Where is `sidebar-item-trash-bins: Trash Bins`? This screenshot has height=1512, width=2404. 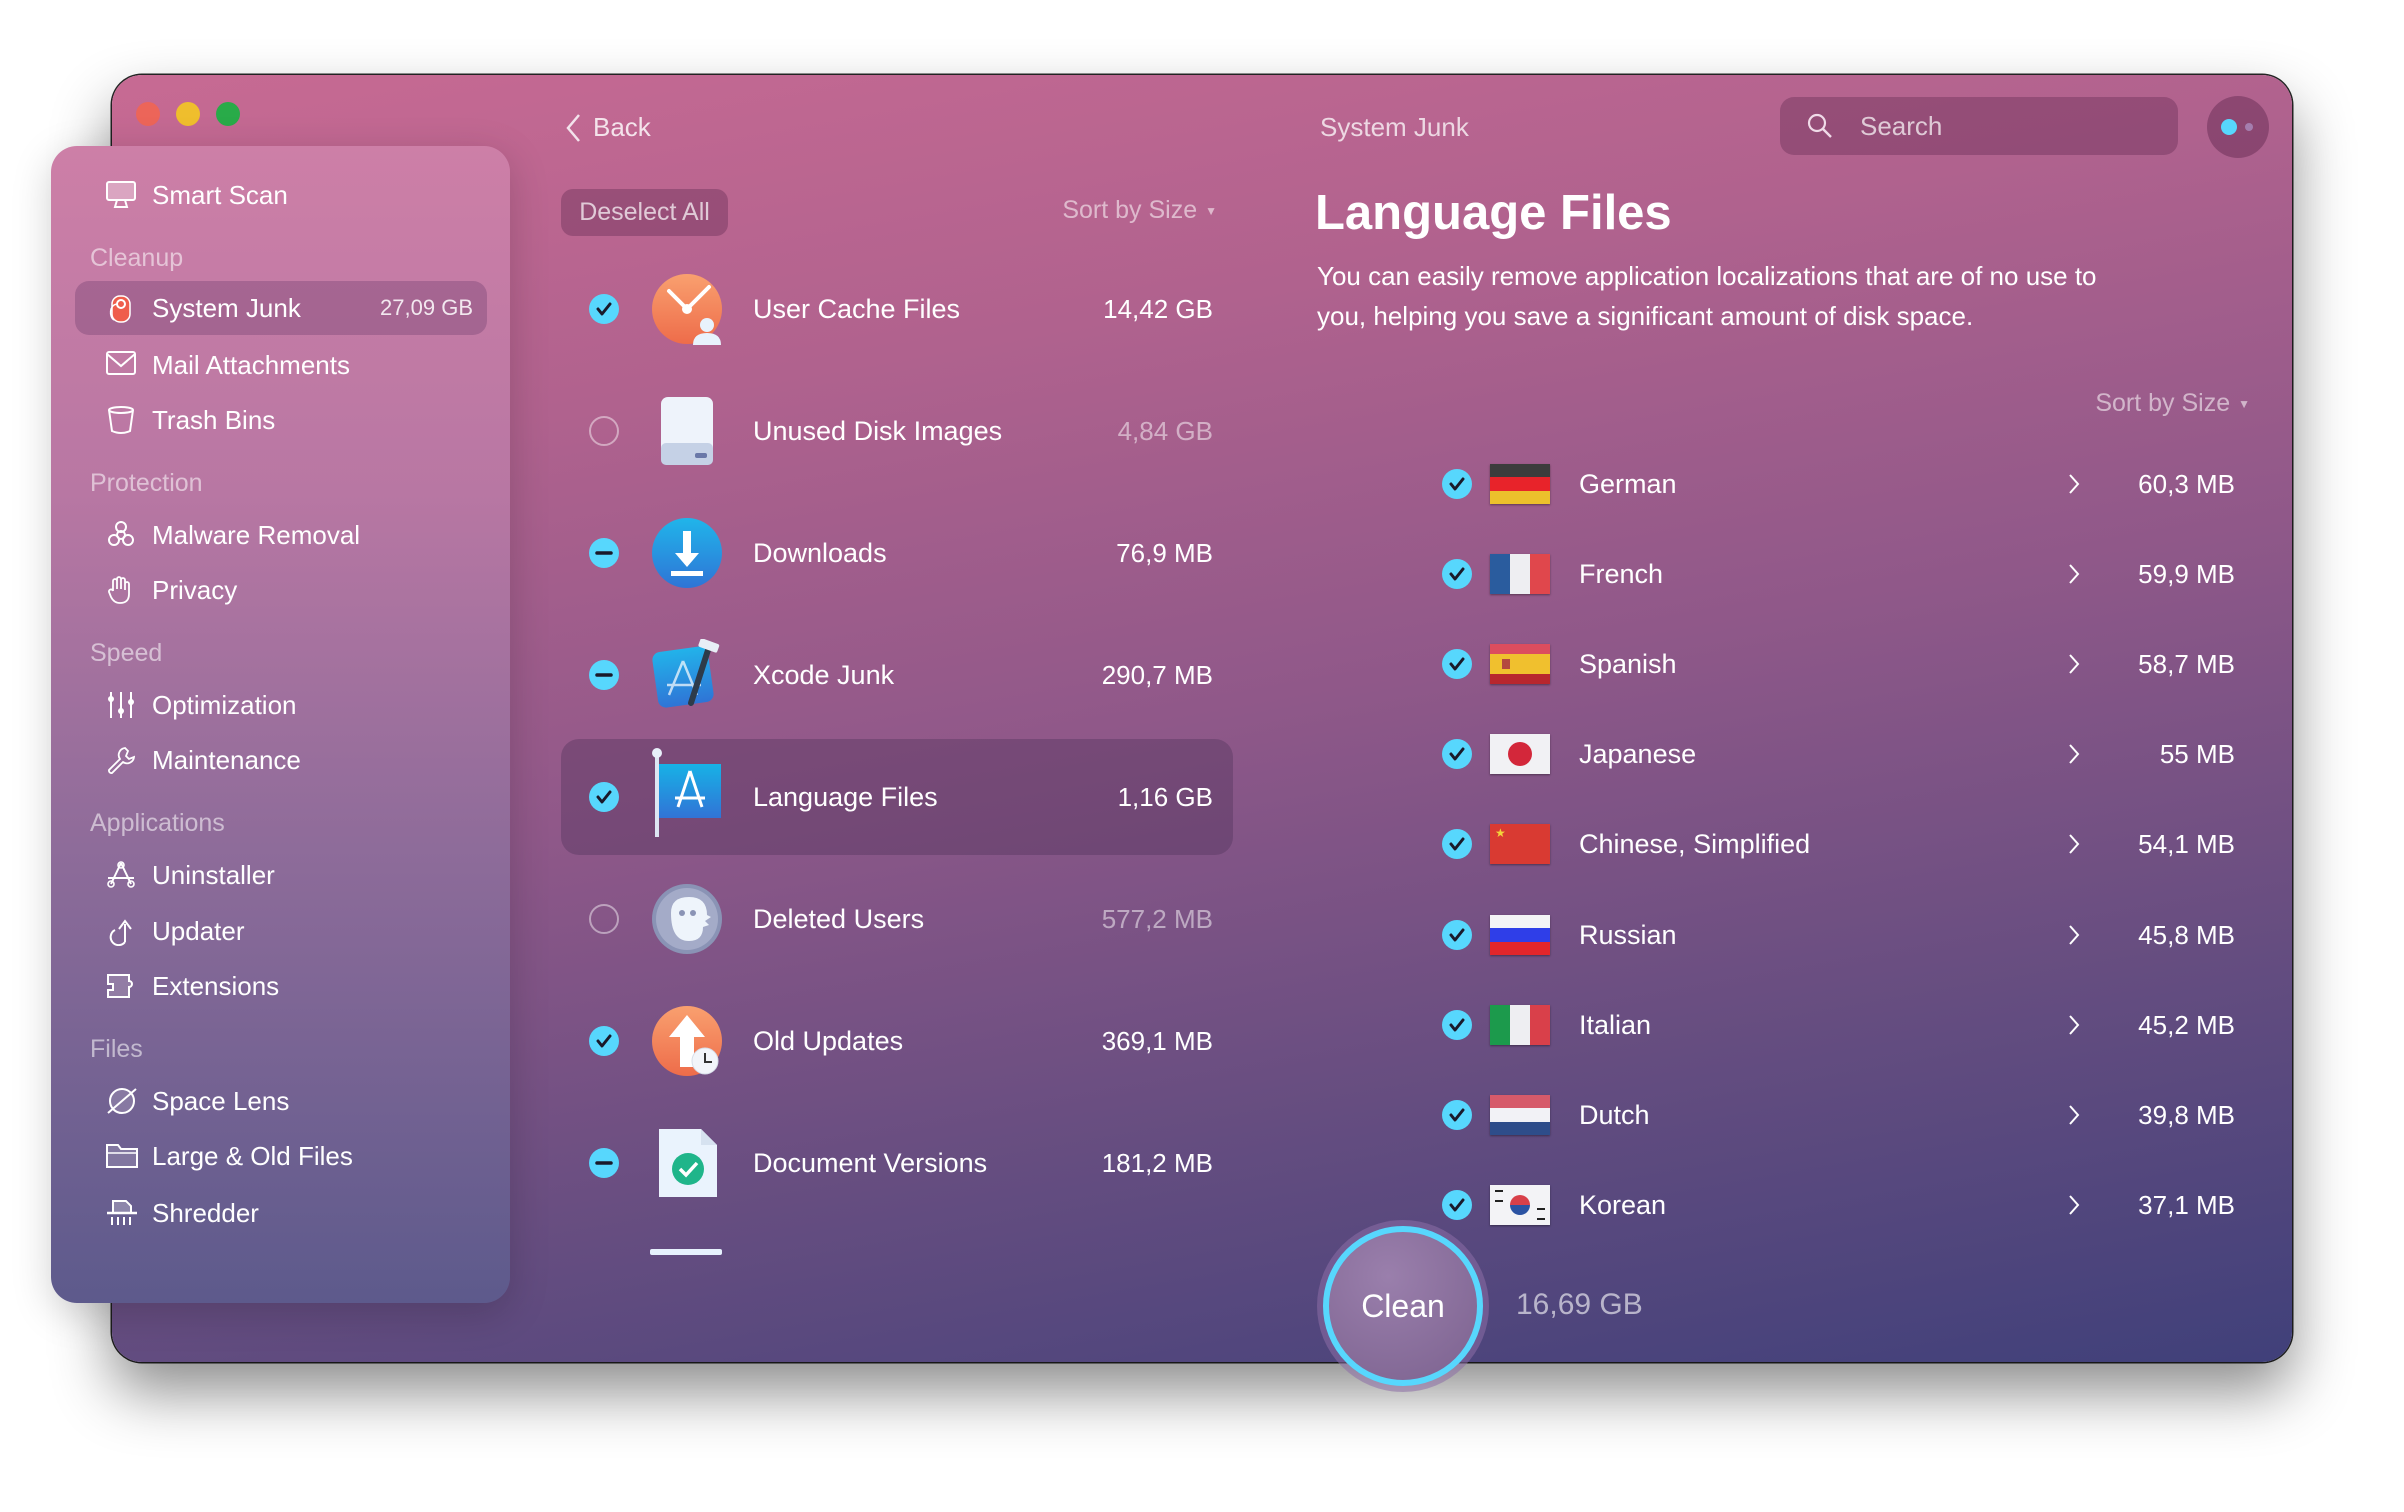 sidebar-item-trash-bins: Trash Bins is located at coordinates (281, 420).